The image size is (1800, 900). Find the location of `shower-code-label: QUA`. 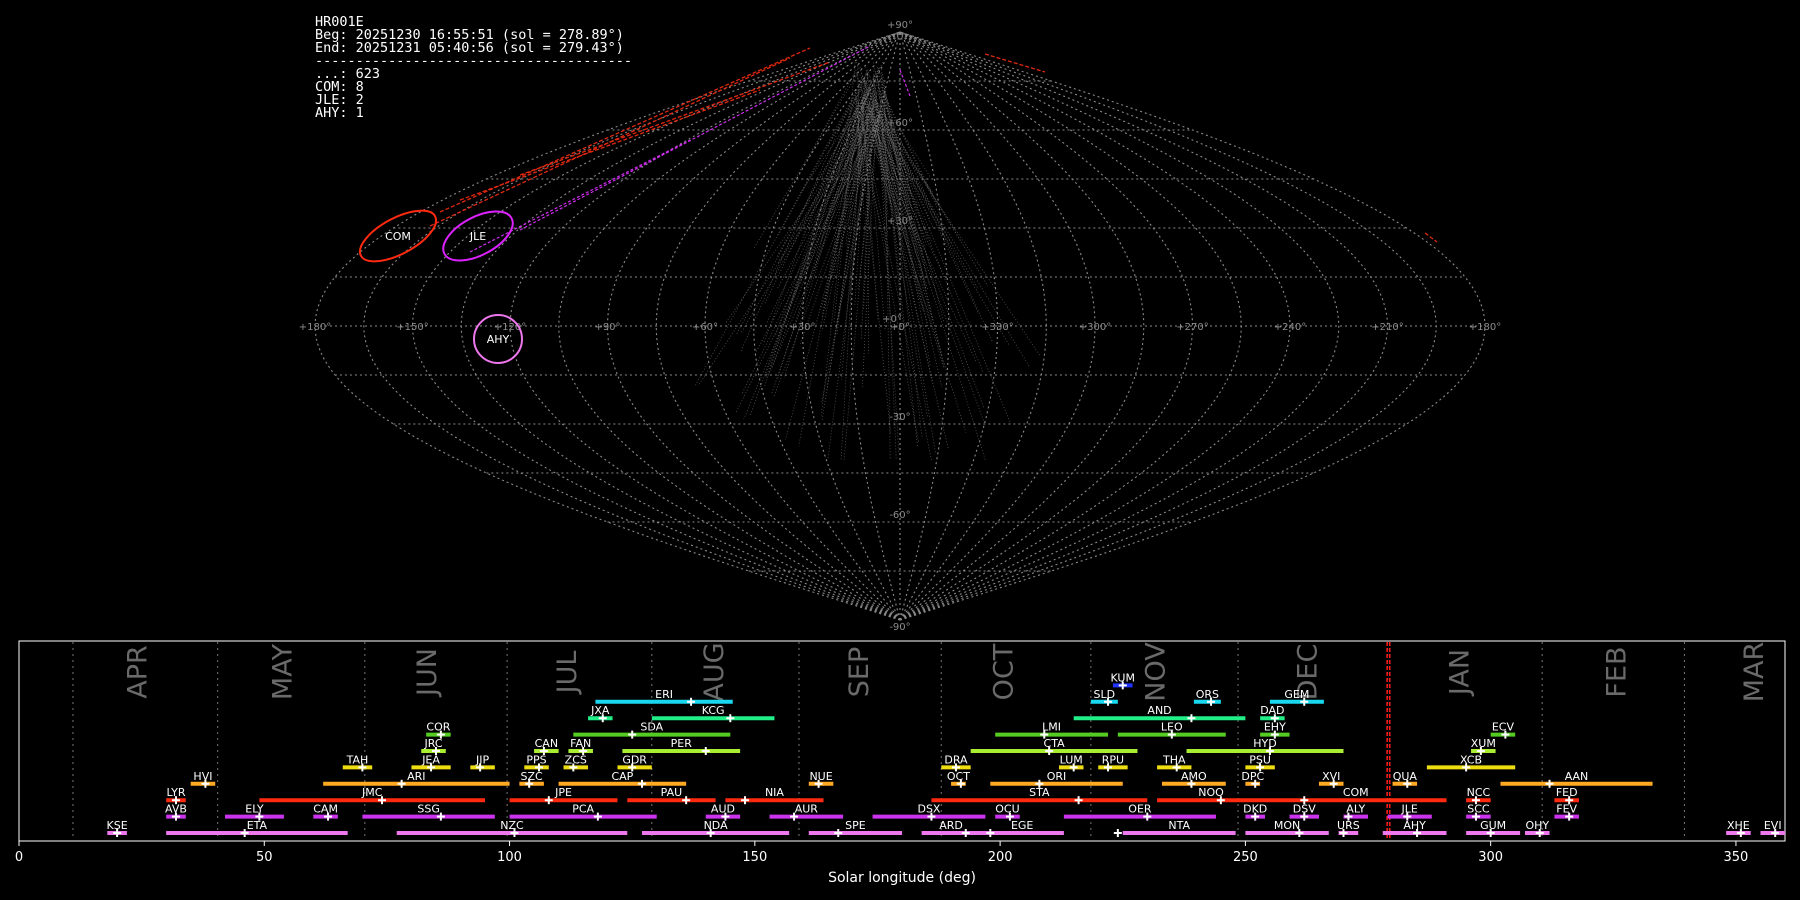

shower-code-label: QUA is located at coordinates (1405, 776).